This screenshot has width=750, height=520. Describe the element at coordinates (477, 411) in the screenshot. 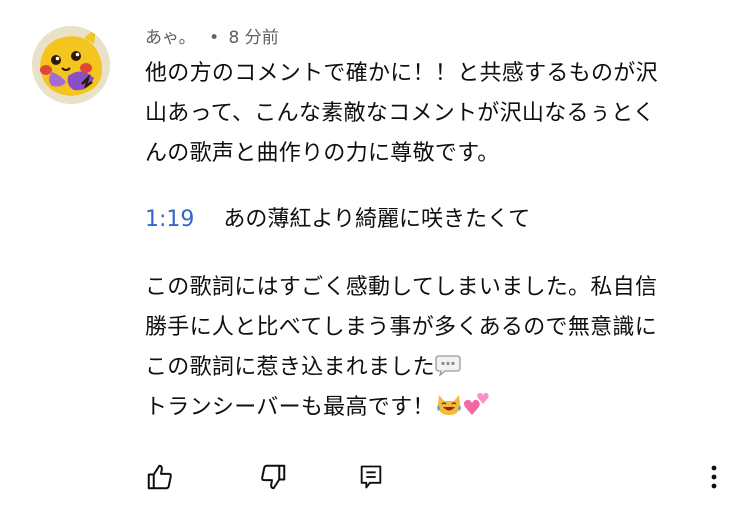

I see `two-hearts-icon` at that location.